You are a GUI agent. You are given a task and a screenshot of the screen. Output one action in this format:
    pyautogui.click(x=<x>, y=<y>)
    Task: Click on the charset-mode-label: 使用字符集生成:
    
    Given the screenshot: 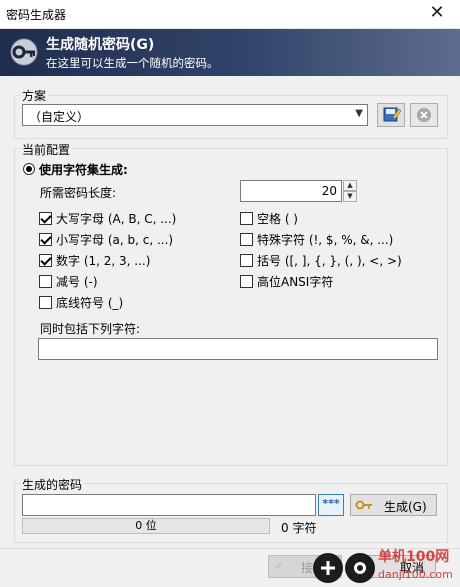 What is the action you would take?
    pyautogui.click(x=83, y=170)
    